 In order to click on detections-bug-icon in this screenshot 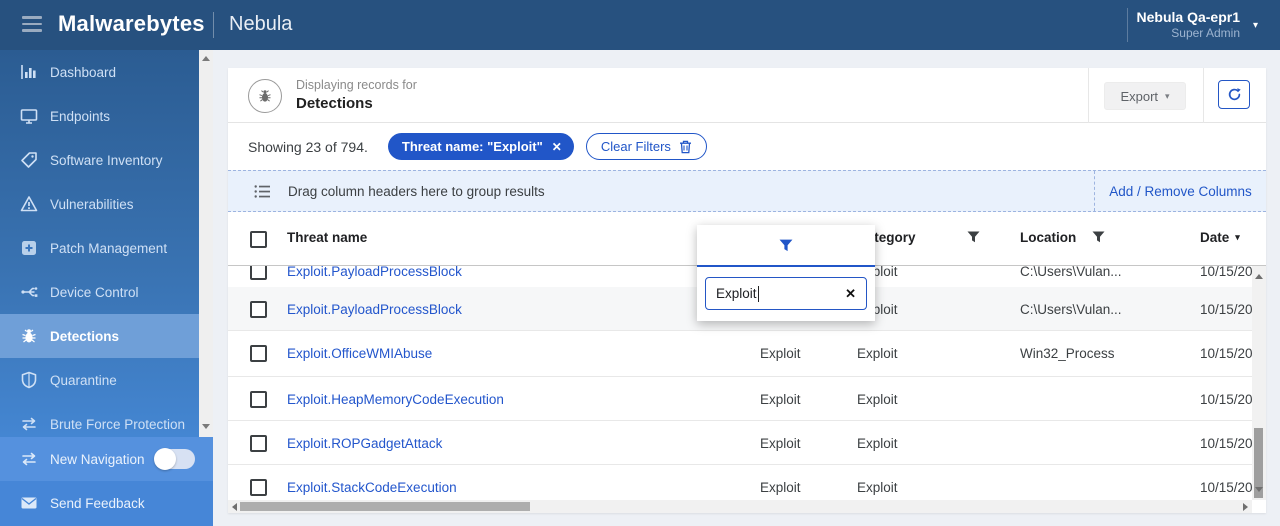, I will do `click(265, 96)`.